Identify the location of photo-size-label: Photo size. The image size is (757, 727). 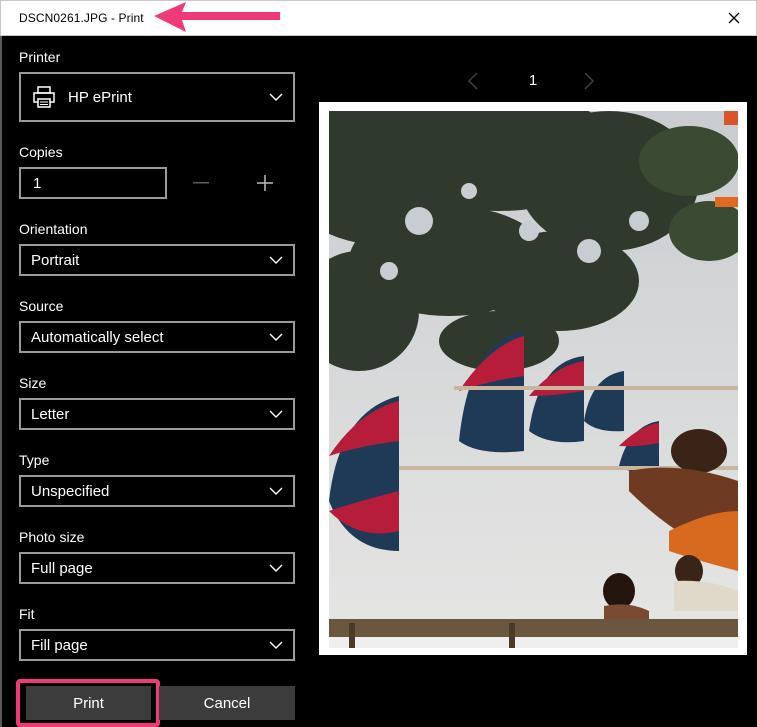
(52, 537).